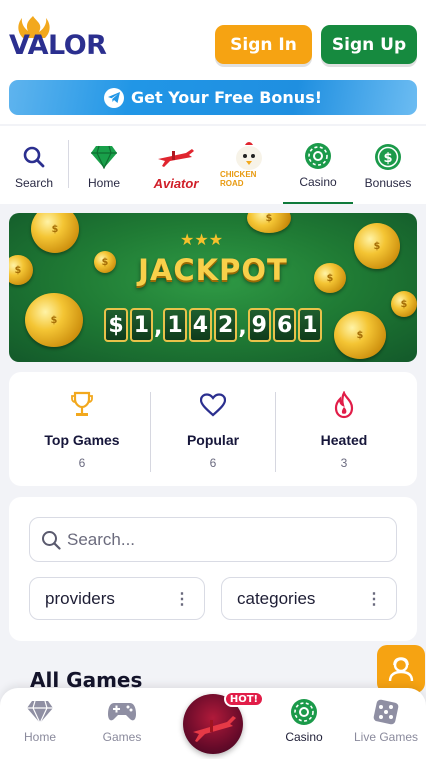 The height and width of the screenshot is (759, 426). I want to click on category-search: Search, so click(34, 165).